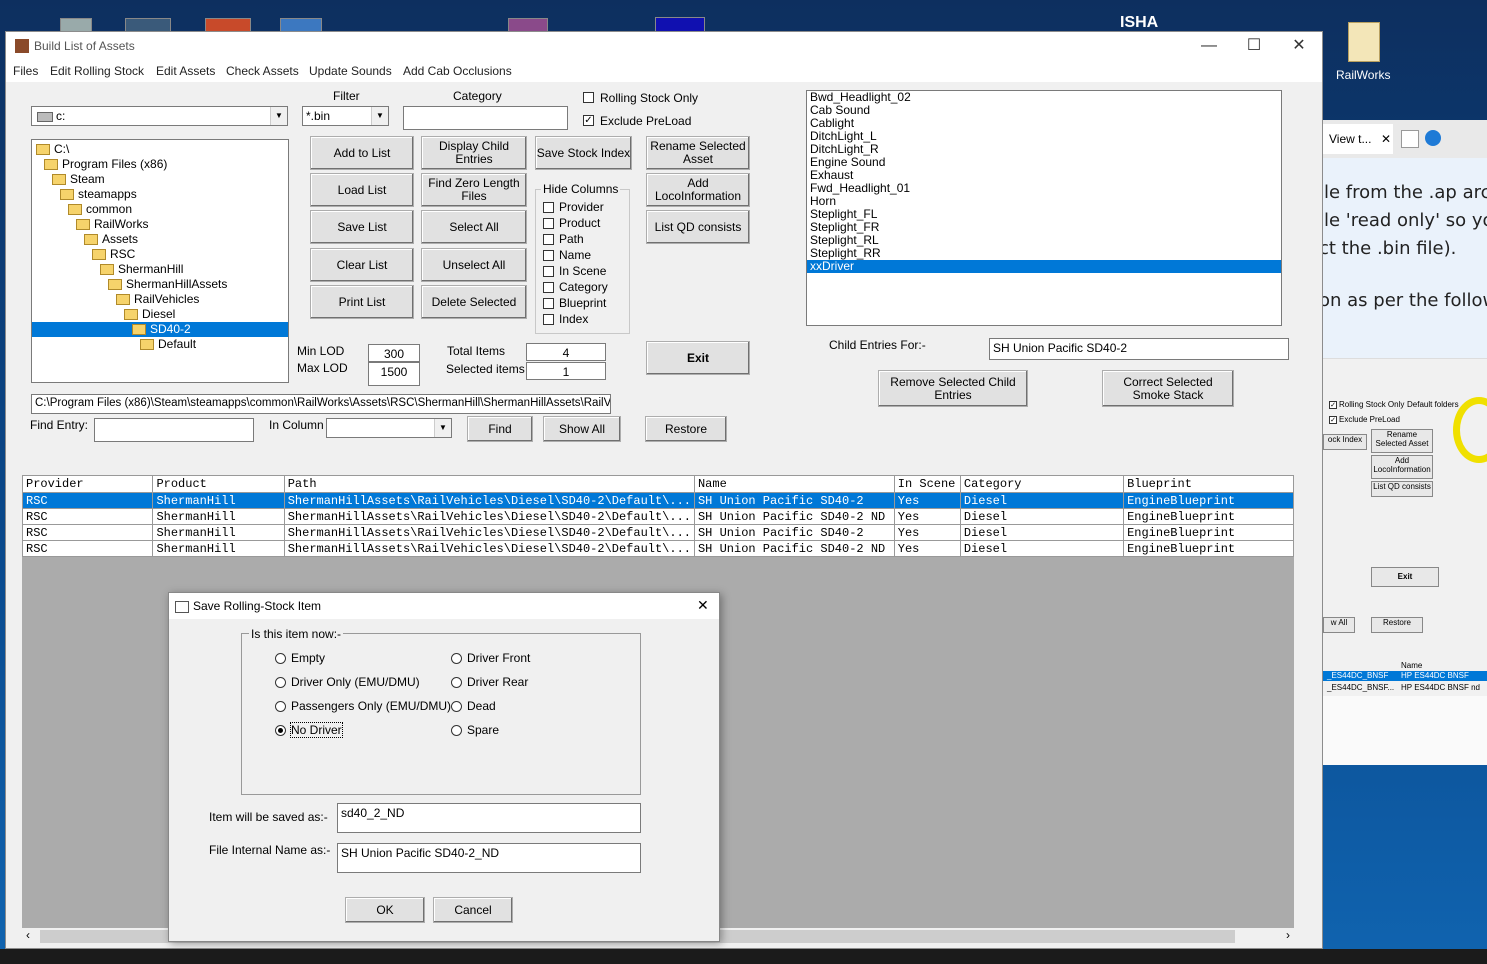 This screenshot has height=964, width=1487. What do you see at coordinates (1044, 162) in the screenshot?
I see `child-entry-item: Engine Sound` at bounding box center [1044, 162].